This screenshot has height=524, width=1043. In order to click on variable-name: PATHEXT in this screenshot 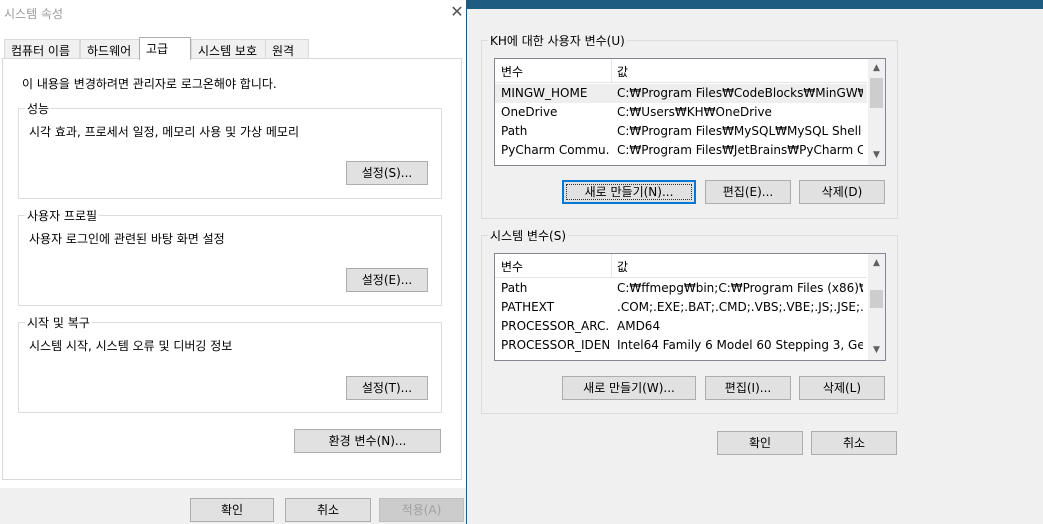, I will do `click(528, 307)`.